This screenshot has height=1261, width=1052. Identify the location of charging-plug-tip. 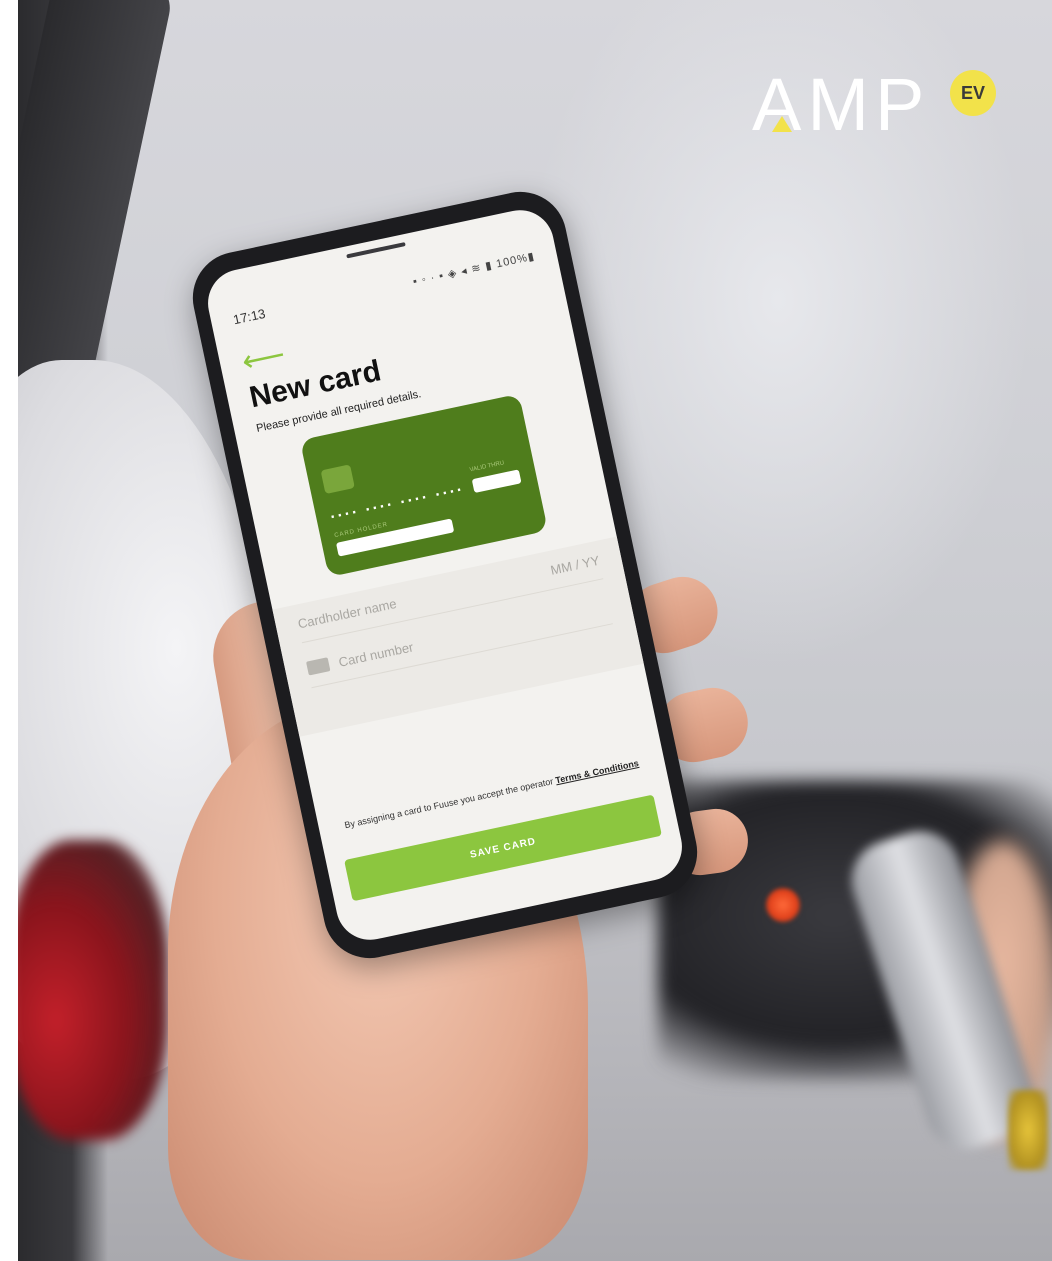
(1028, 1130).